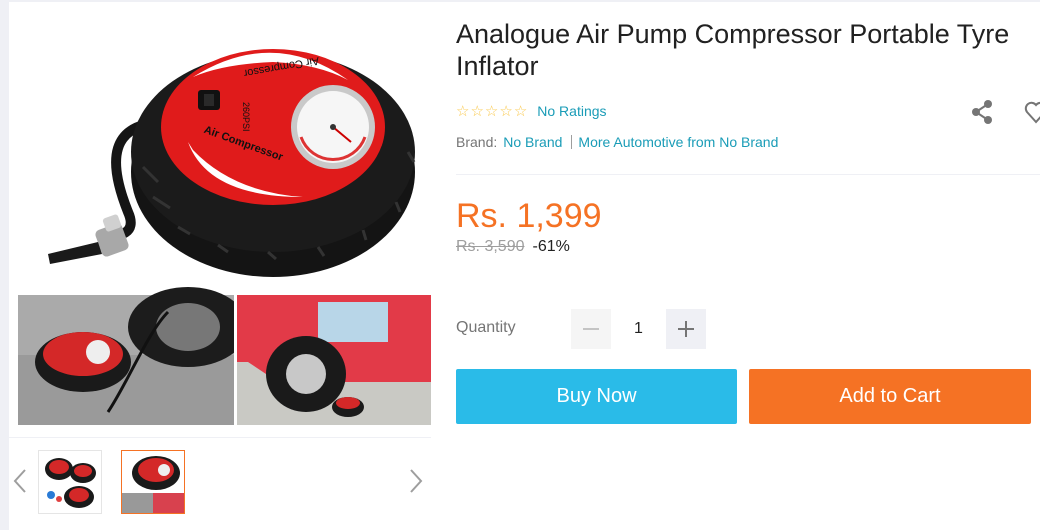 This screenshot has width=1040, height=530. What do you see at coordinates (531, 111) in the screenshot?
I see `rating-row: ☆ ☆ ☆ ☆ ☆ No Ratings` at bounding box center [531, 111].